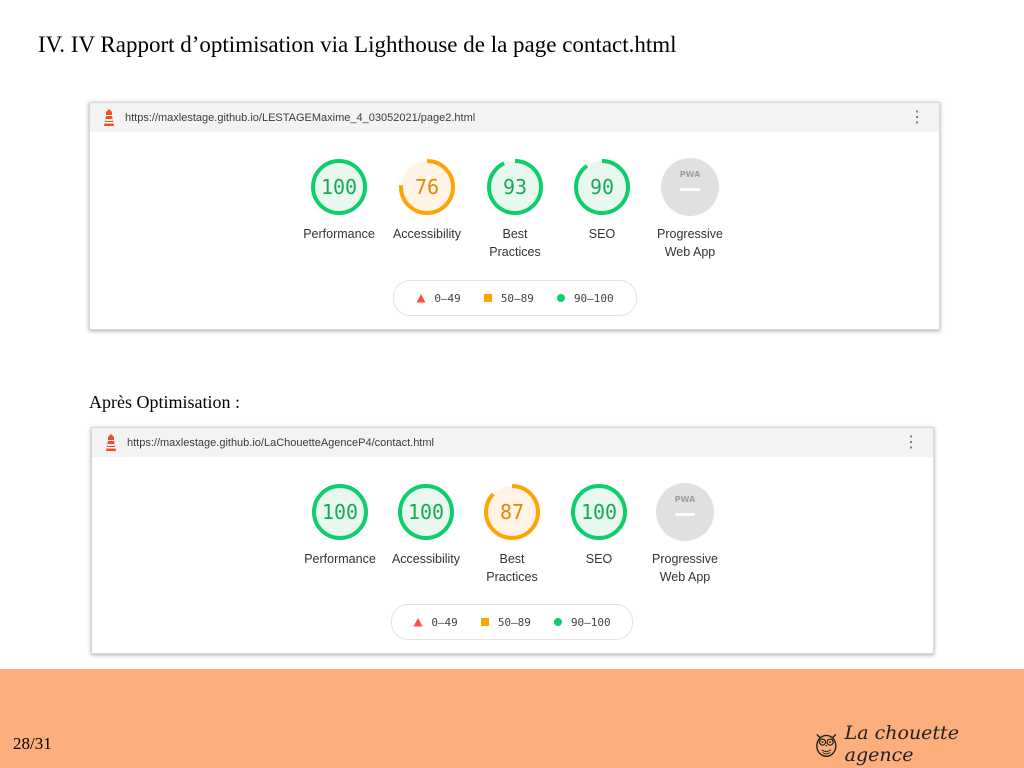 The height and width of the screenshot is (768, 1024). Describe the element at coordinates (164, 402) in the screenshot. I see `section-subtitle: Après Optimisation :` at that location.